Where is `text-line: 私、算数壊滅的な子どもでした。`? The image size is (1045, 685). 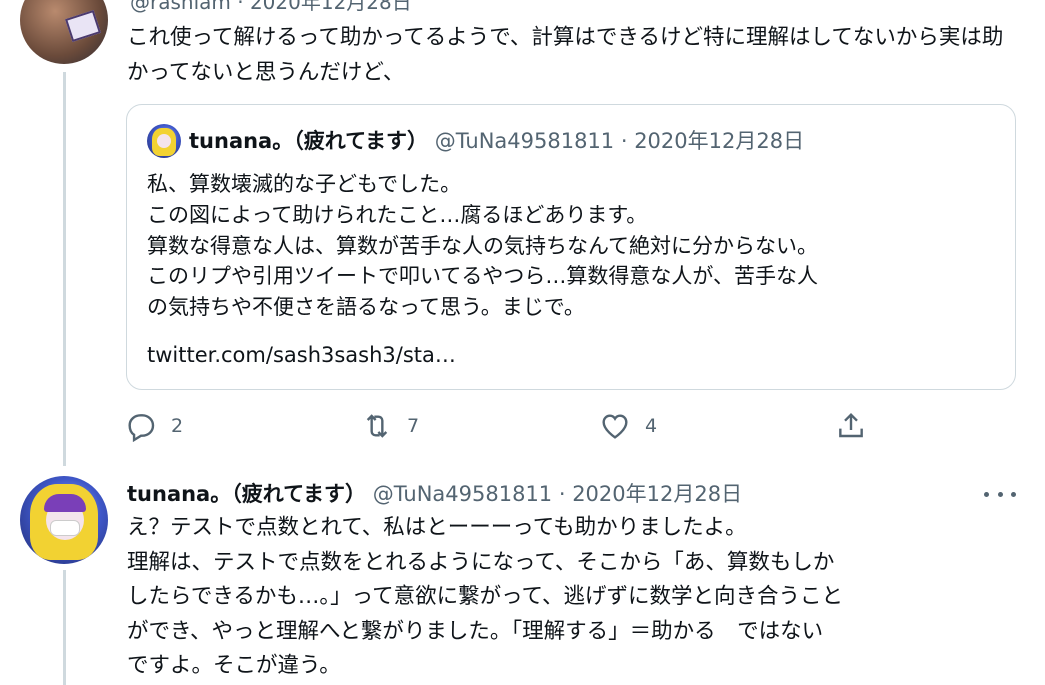
text-line: 私、算数壊滅的な子どもでした。 is located at coordinates (304, 184).